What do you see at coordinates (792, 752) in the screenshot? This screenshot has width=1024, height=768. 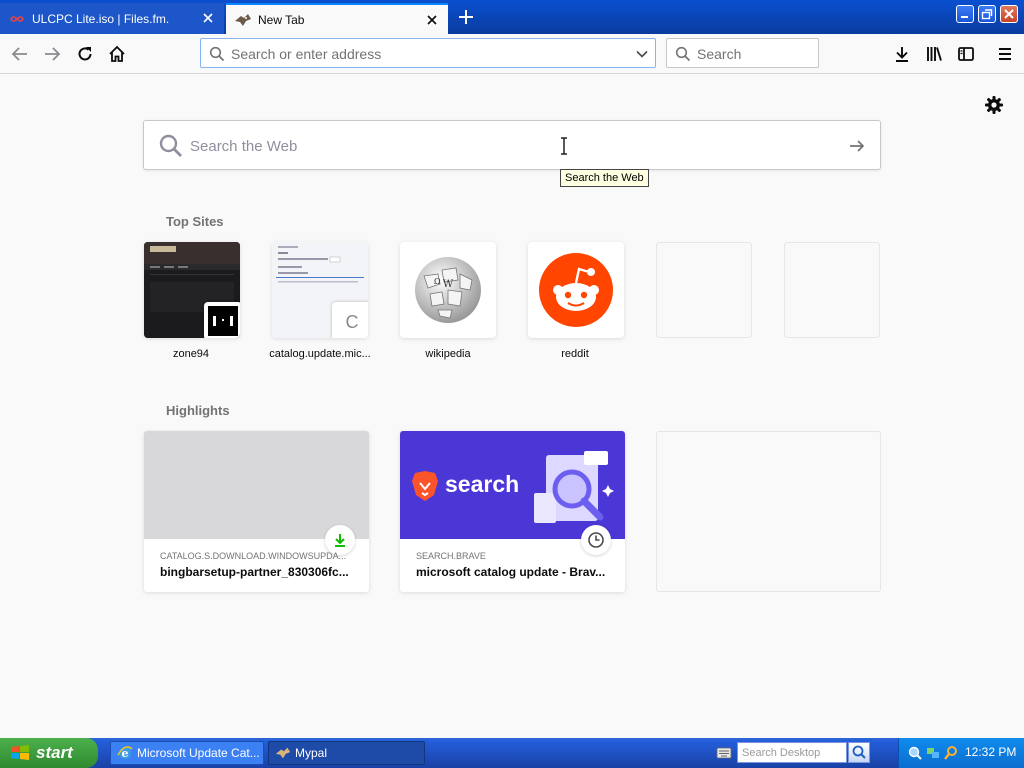 I see `desktop-search-input` at bounding box center [792, 752].